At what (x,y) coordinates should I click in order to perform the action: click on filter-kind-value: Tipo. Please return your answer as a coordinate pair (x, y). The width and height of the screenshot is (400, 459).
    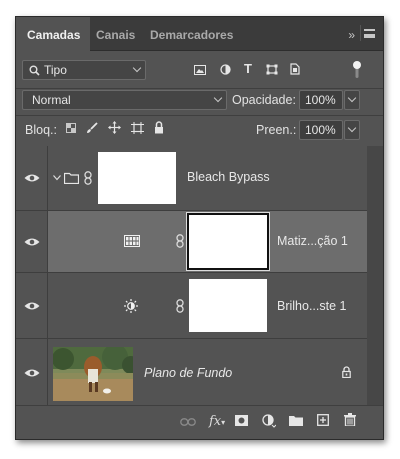
    Looking at the image, I should click on (55, 70).